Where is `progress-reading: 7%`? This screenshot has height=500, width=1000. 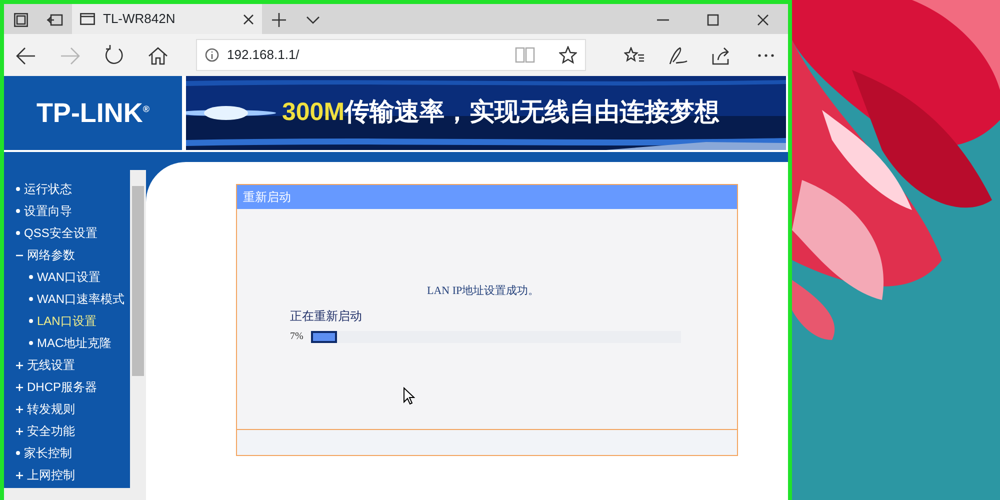
progress-reading: 7% is located at coordinates (297, 337).